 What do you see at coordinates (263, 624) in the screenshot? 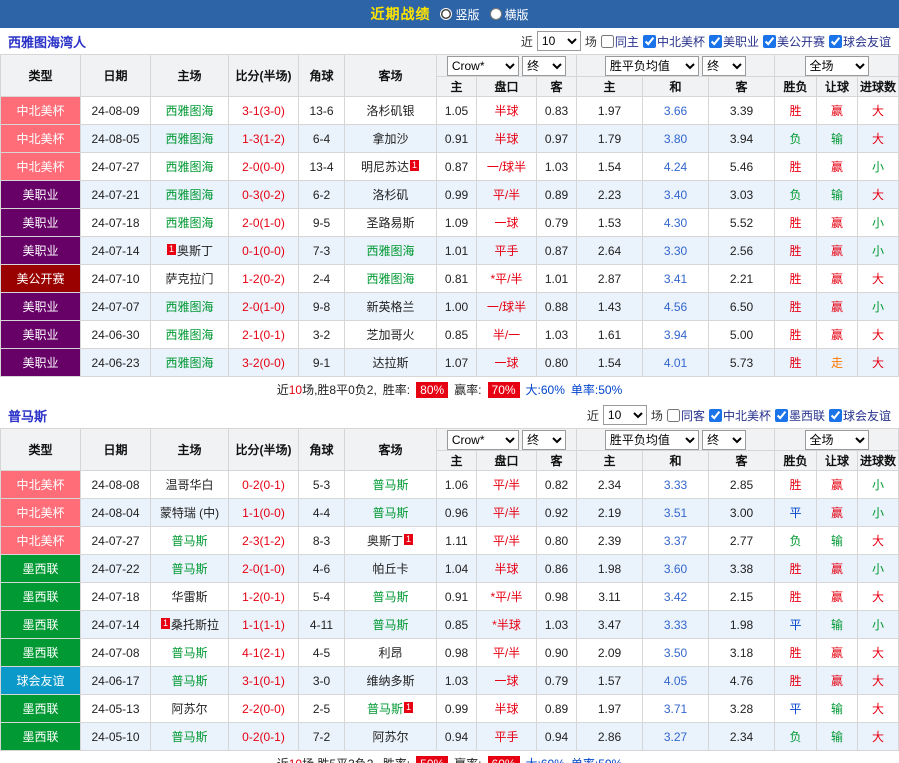
I see `score-link: 1-1(1-1)` at bounding box center [263, 624].